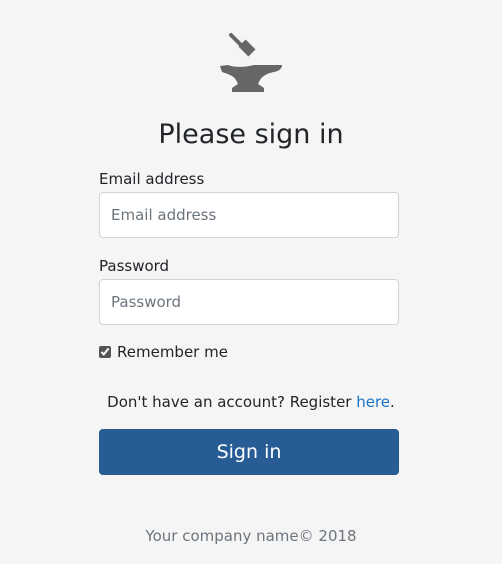  I want to click on page-title: Please sign in, so click(251, 134).